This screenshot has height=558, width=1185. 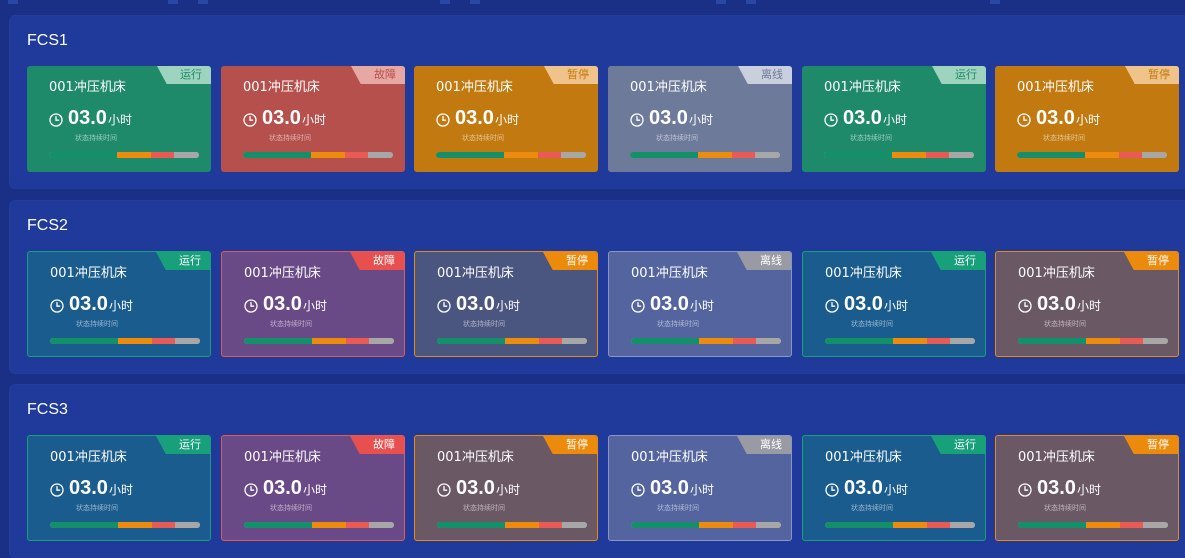 What do you see at coordinates (571, 75) in the screenshot?
I see `status-badge: 暂停` at bounding box center [571, 75].